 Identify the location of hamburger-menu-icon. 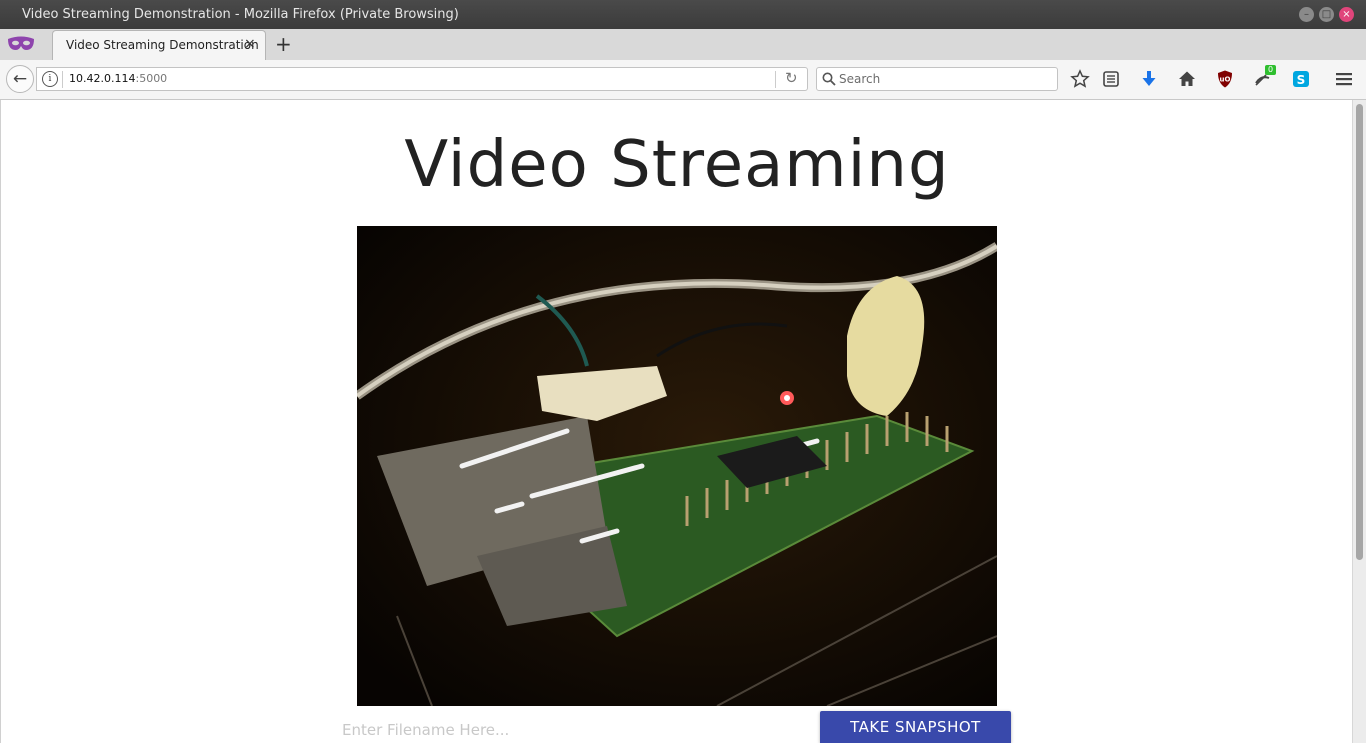
(1344, 79).